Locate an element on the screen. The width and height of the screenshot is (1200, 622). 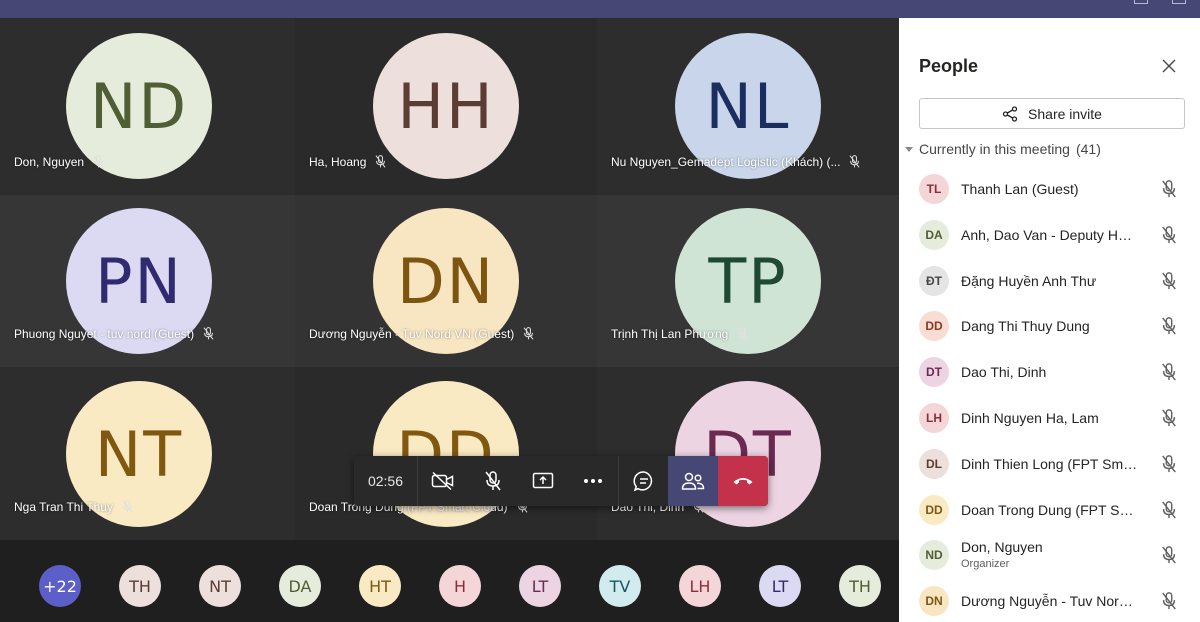
participant-avatar: ĐT is located at coordinates (934, 280).